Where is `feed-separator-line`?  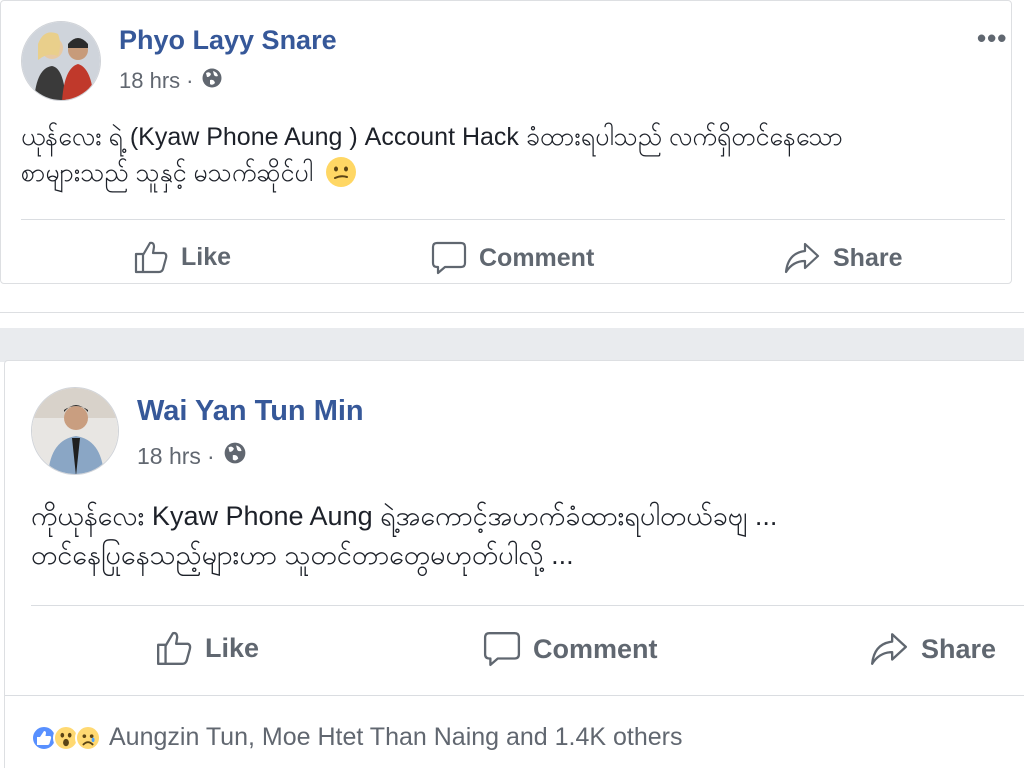
feed-separator-line is located at coordinates (512, 312).